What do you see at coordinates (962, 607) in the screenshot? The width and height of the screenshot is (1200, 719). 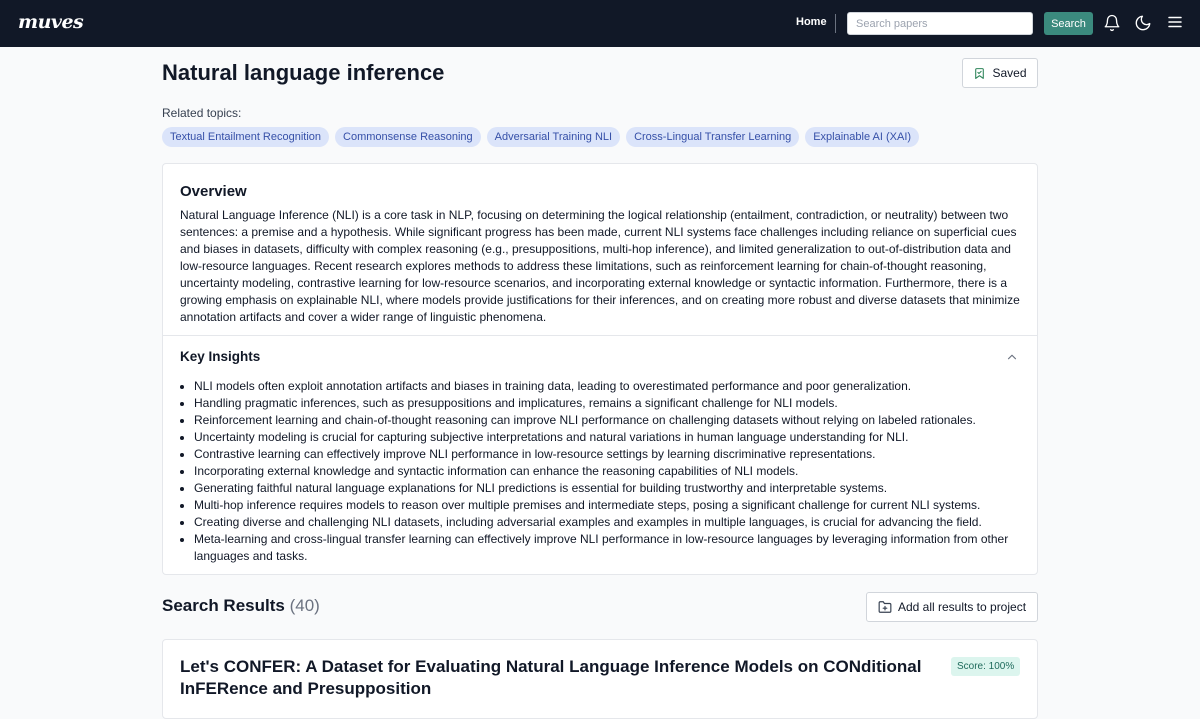 I see `add-all-results-label: Add all results to project` at bounding box center [962, 607].